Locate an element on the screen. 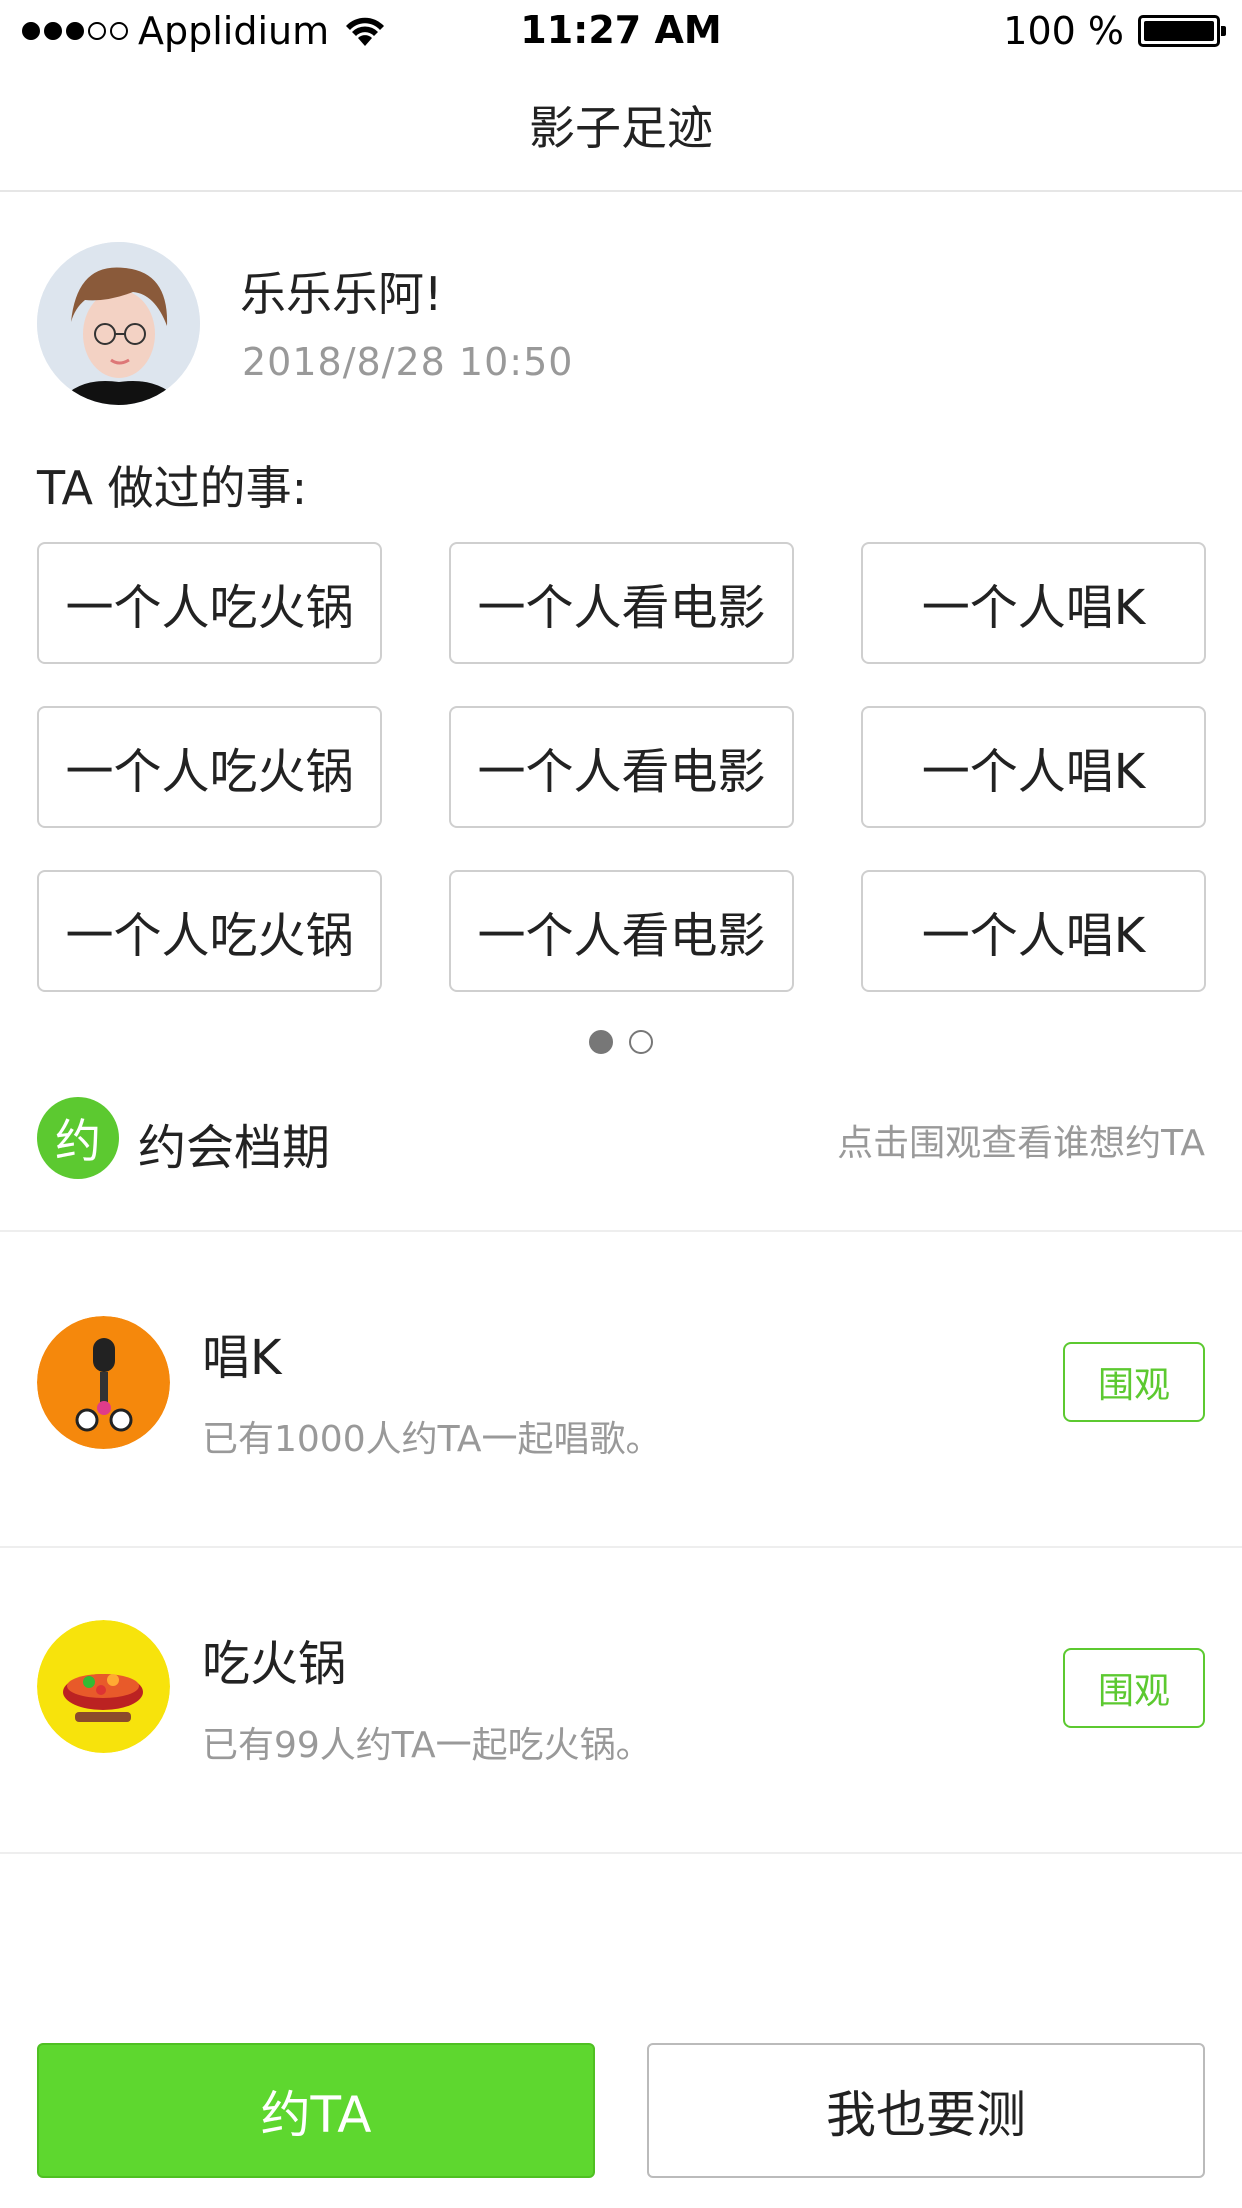 Image resolution: width=1242 pixels, height=2208 pixels. status-right: 100 % is located at coordinates (1114, 31).